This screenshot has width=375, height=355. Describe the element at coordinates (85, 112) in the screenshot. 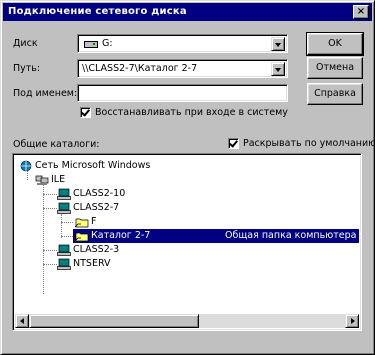

I see `reconnect-checkbox` at that location.